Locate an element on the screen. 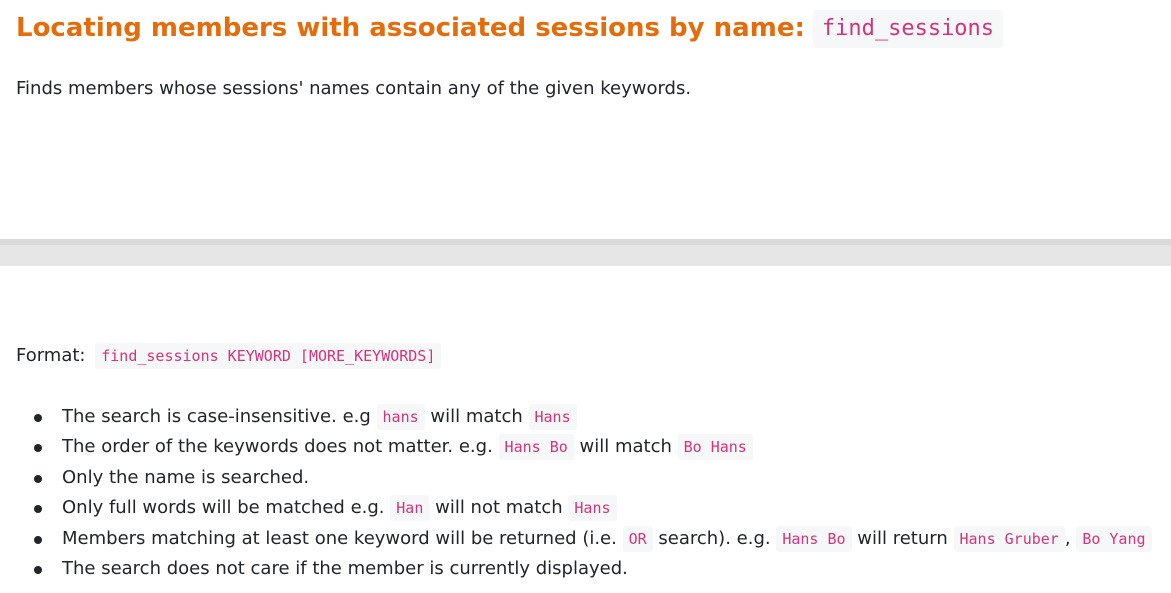  format-code: find_sessions KEYWORD [MORE_KEYWORDS] is located at coordinates (268, 356).